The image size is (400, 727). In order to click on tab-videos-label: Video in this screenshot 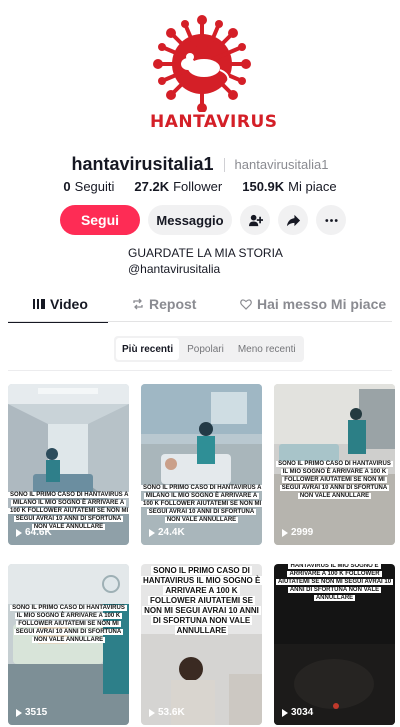, I will do `click(69, 304)`.